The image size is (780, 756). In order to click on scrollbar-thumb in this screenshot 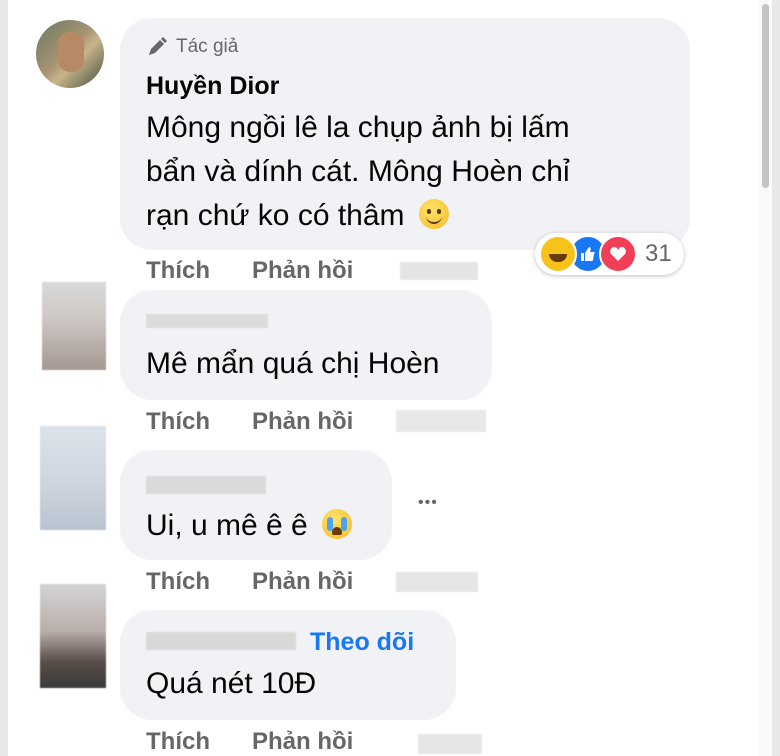, I will do `click(765, 96)`.